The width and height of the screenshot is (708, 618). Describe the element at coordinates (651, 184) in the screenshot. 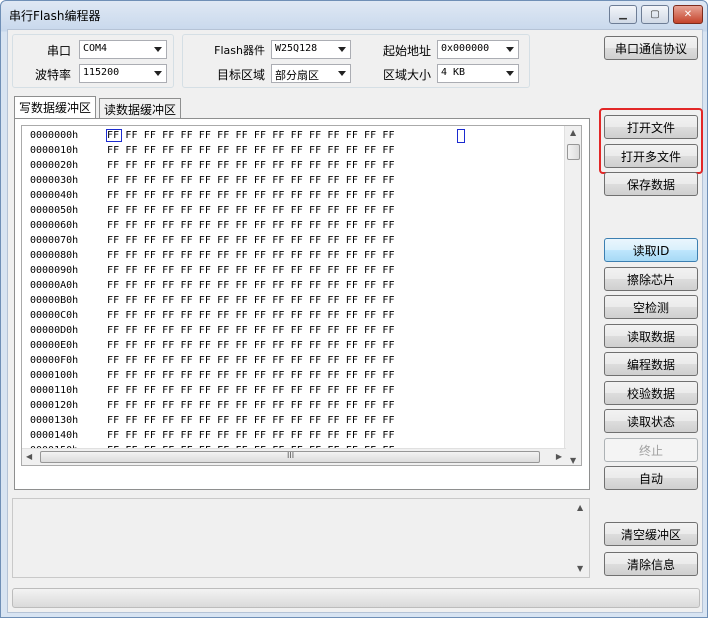

I see `save-data-button: 保存数据` at that location.